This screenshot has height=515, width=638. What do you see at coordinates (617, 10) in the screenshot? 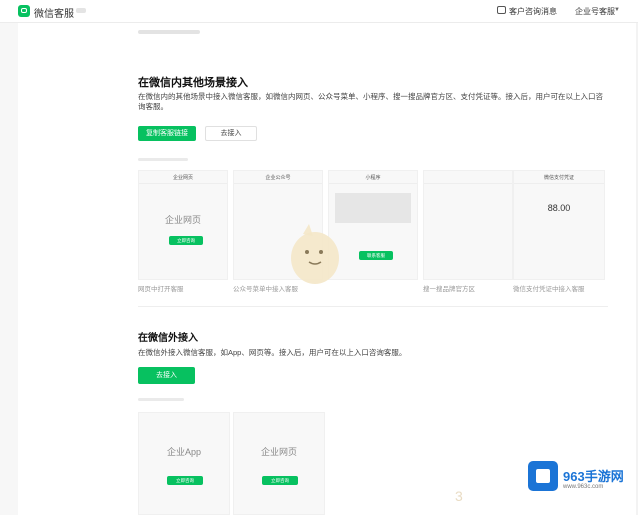
I see `chevron-down-icon: ▼` at bounding box center [617, 10].